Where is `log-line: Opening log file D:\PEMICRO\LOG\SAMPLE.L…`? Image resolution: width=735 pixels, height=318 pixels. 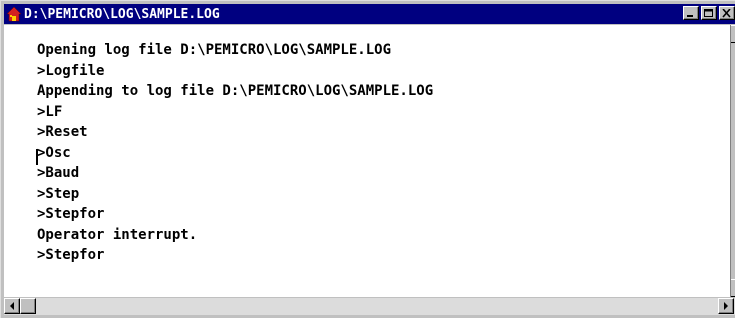
log-line: Opening log file D:\PEMICRO\LOG\SAMPLE.L… is located at coordinates (214, 50).